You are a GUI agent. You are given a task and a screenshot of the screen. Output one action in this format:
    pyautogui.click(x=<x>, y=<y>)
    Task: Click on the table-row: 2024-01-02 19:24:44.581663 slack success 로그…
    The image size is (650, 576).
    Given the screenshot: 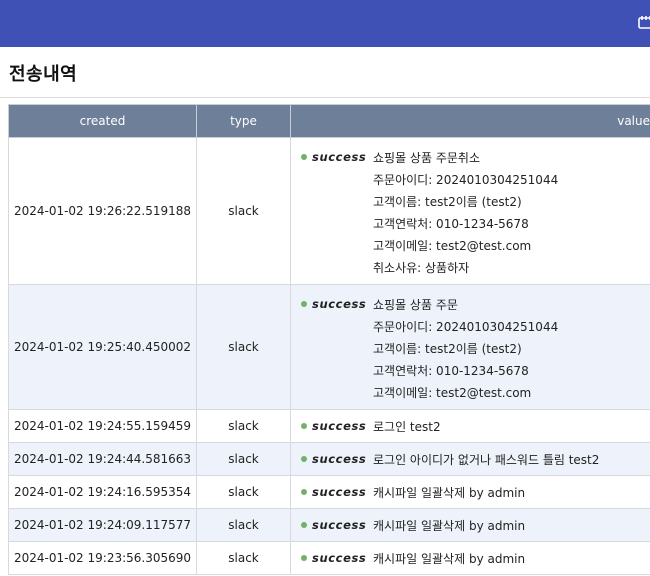 What is the action you would take?
    pyautogui.click(x=329, y=459)
    